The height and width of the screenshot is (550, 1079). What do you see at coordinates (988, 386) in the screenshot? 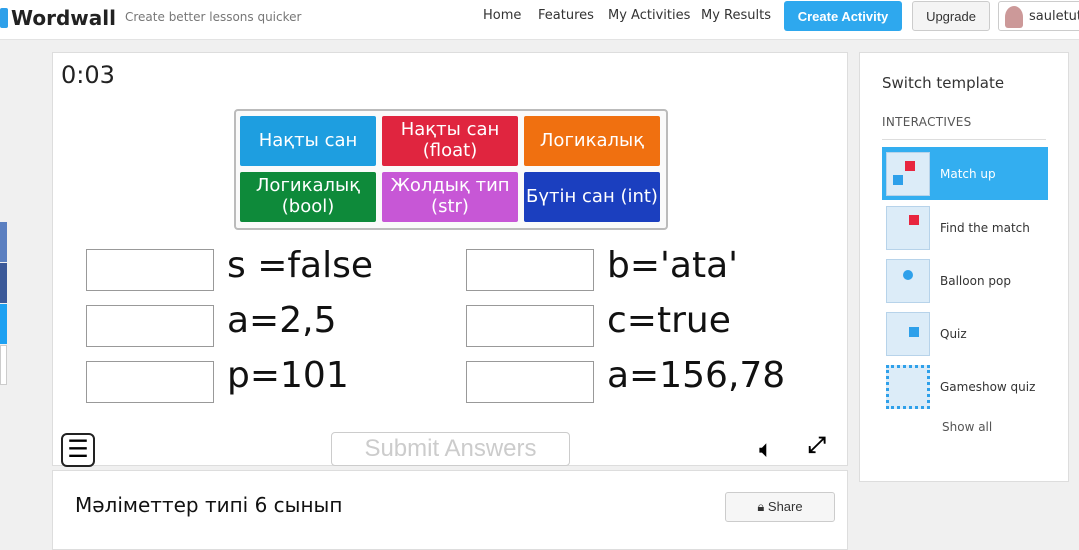
I see `template-label: Gameshow quiz` at bounding box center [988, 386].